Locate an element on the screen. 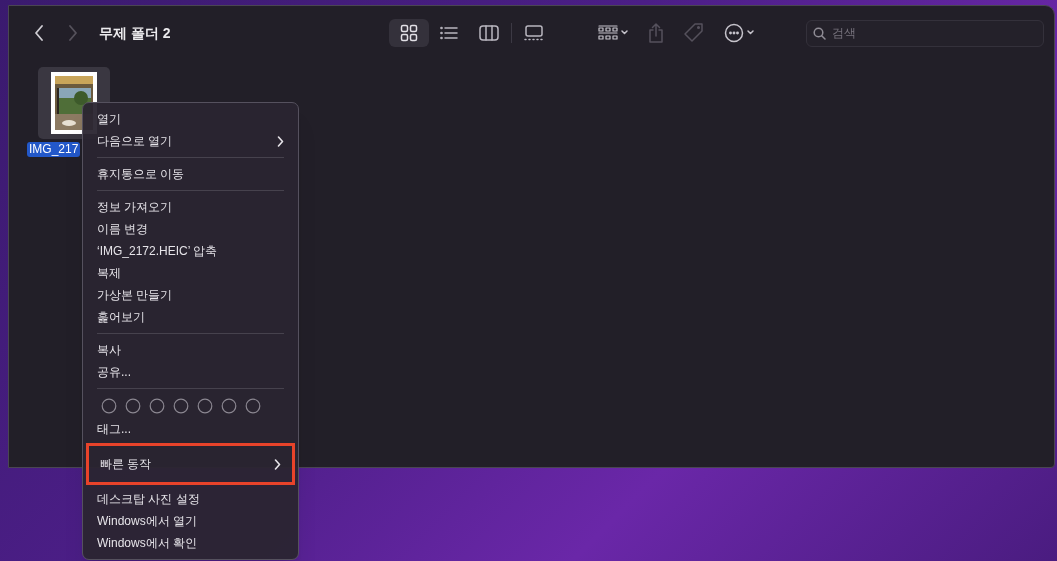 Image resolution: width=1057 pixels, height=561 pixels. search-icon is located at coordinates (819, 33).